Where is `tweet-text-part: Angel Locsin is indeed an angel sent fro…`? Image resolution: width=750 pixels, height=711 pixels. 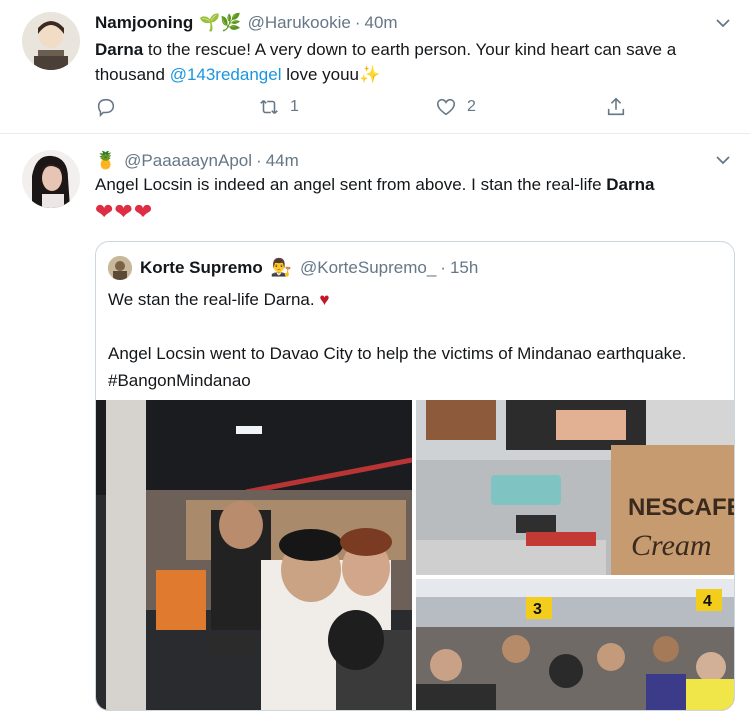
tweet-text-part: Angel Locsin is indeed an angel sent fro… is located at coordinates (351, 184).